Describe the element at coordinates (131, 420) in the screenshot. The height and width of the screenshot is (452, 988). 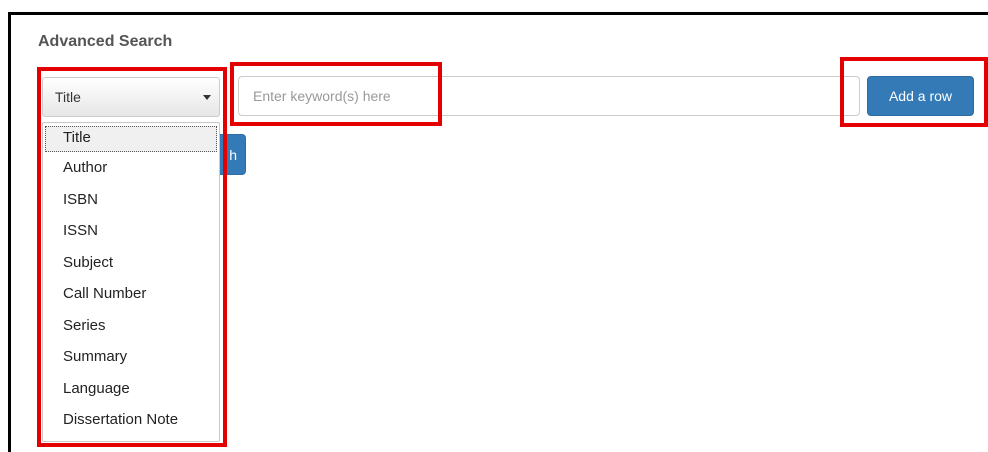
I see `dropdown-option-dissertation-note: Dissertation Note` at that location.